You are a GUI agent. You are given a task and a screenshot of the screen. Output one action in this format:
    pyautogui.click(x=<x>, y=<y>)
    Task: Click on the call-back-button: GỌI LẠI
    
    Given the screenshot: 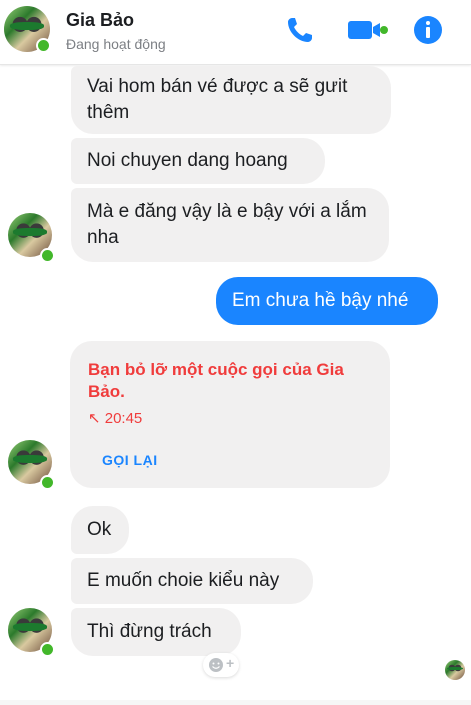 What is the action you would take?
    pyautogui.click(x=130, y=460)
    